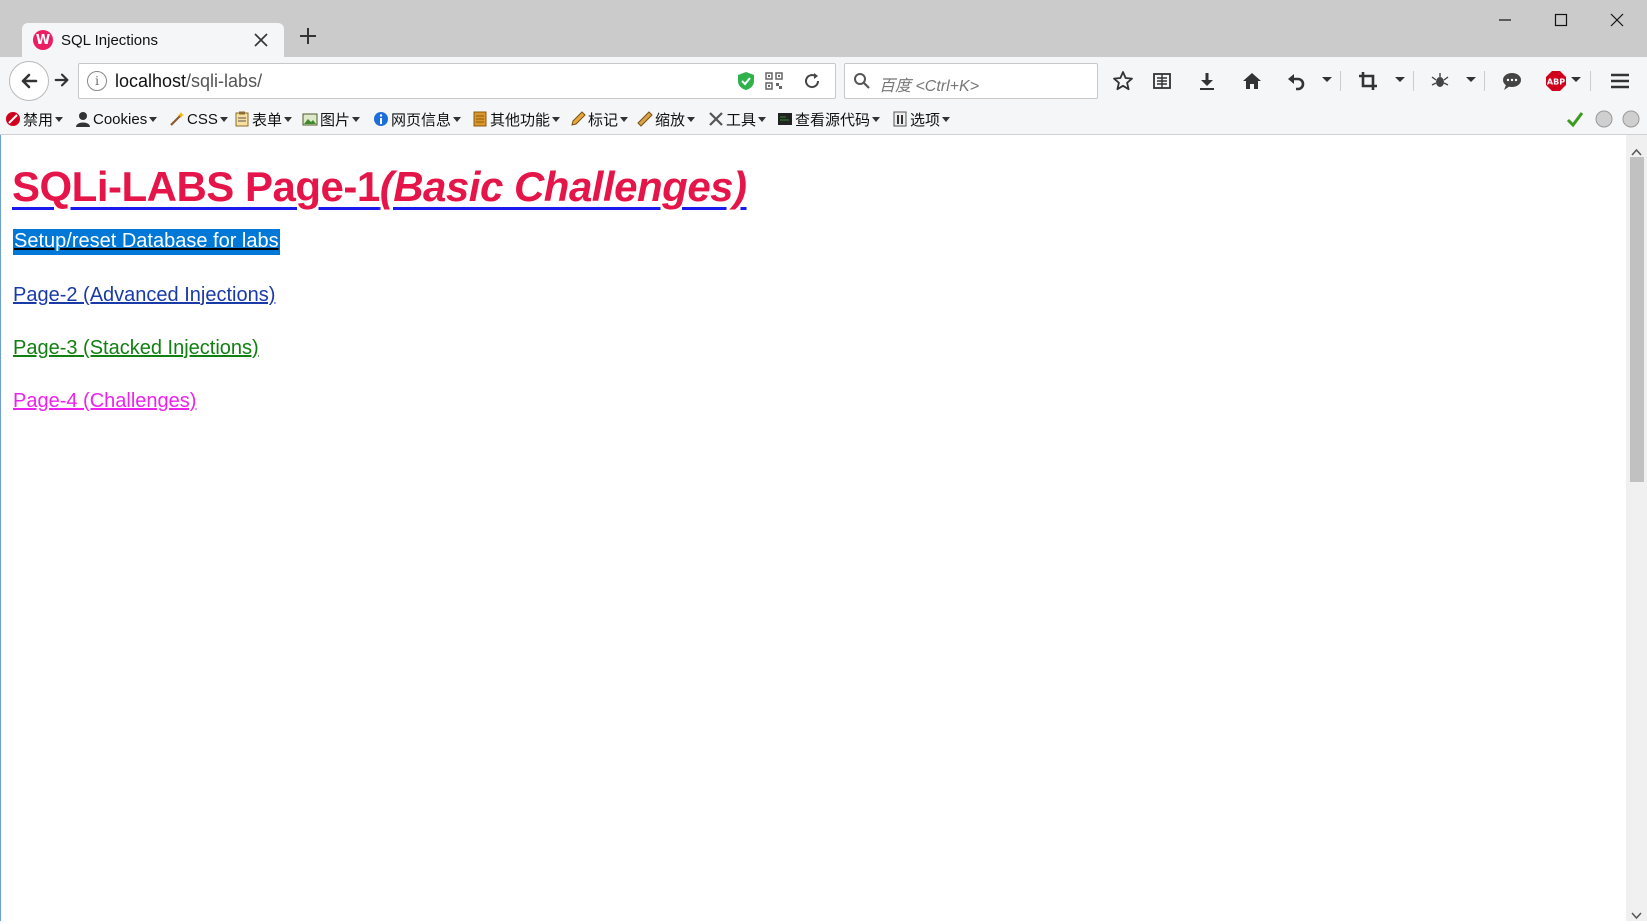  Describe the element at coordinates (563, 186) in the screenshot. I see `page-title-sub: (Basic Challenges)` at that location.